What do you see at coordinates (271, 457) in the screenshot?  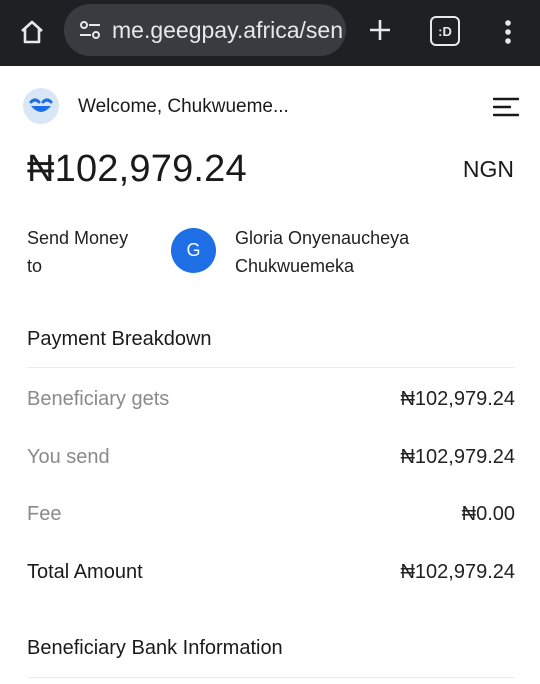 I see `breakdown-row-you-send: You send ₦102,979.24` at bounding box center [271, 457].